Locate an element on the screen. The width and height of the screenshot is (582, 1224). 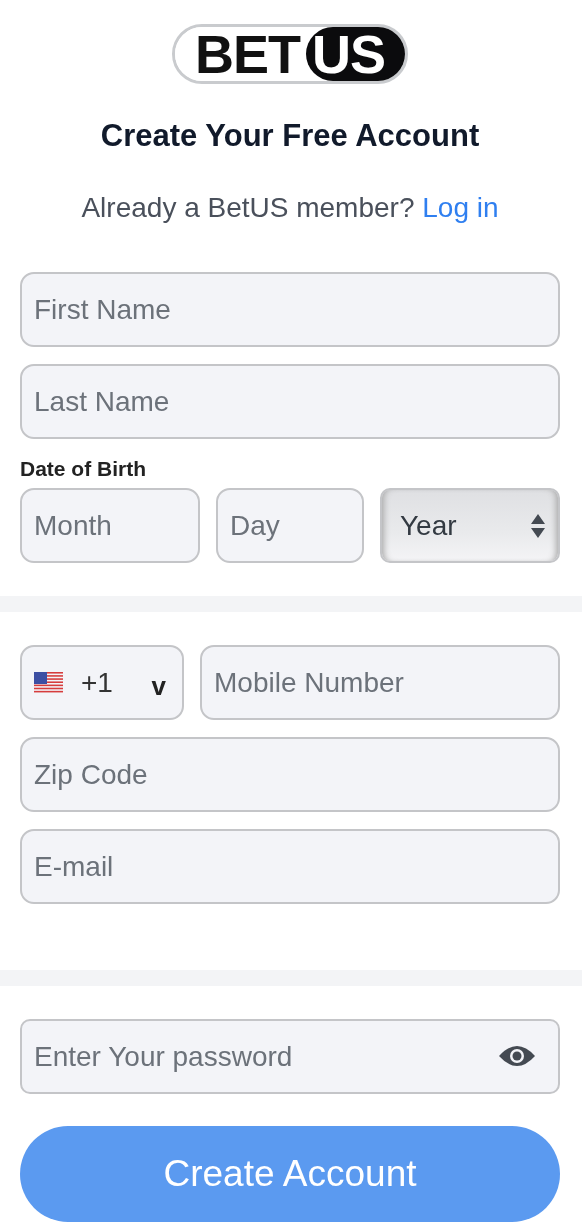
login-link: Log in is located at coordinates (460, 207).